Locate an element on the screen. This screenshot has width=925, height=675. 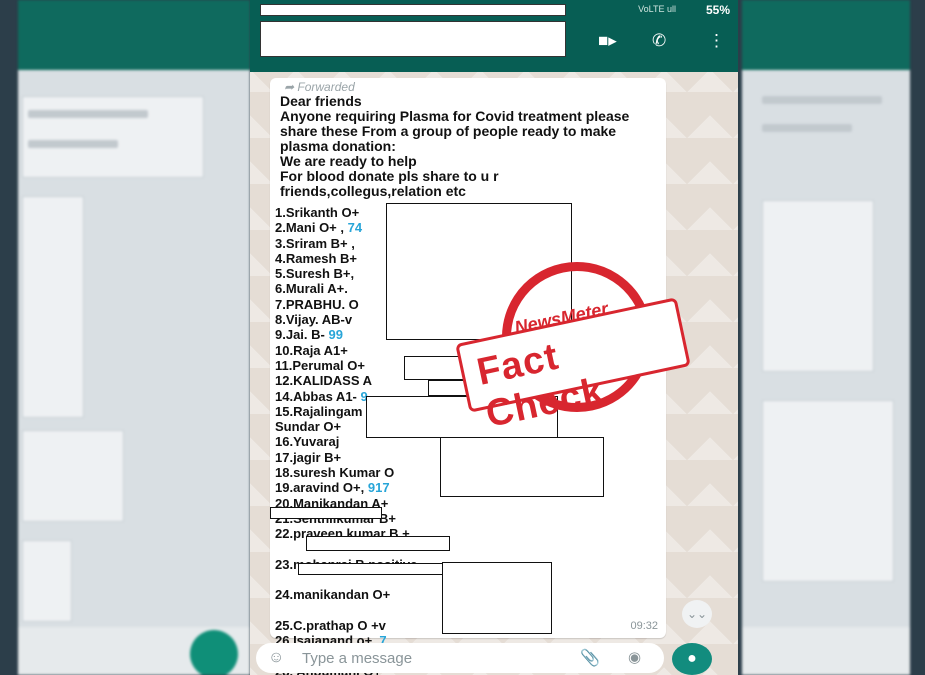
battery-level: 55% is located at coordinates (717, 10).